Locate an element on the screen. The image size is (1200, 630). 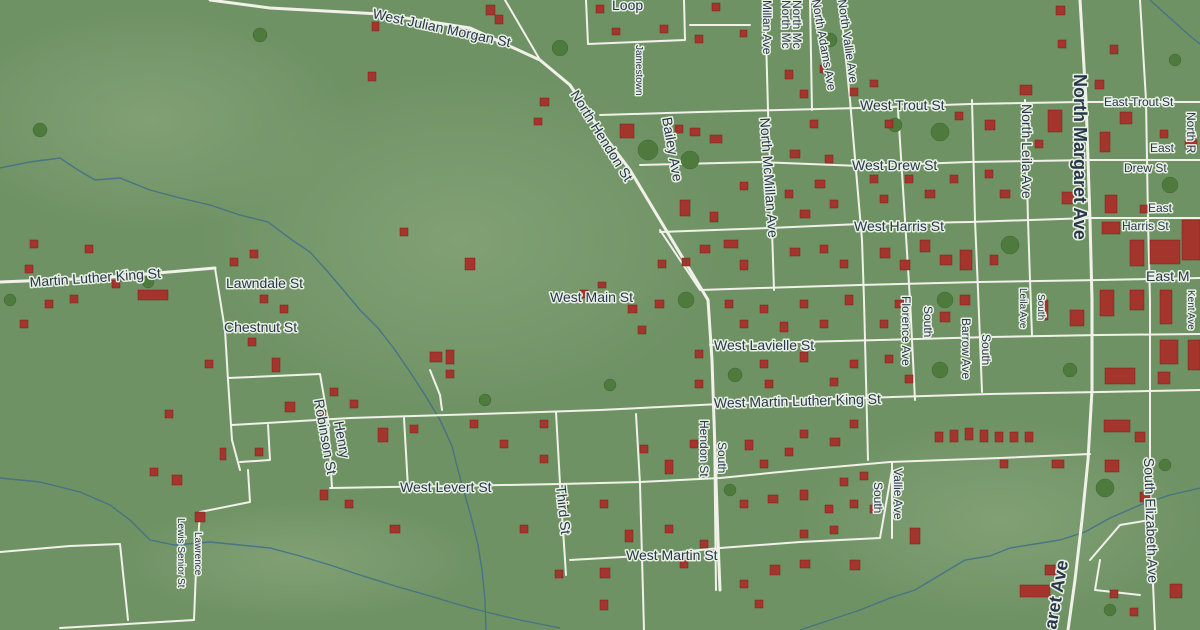
field-patch is located at coordinates (1000, 520).